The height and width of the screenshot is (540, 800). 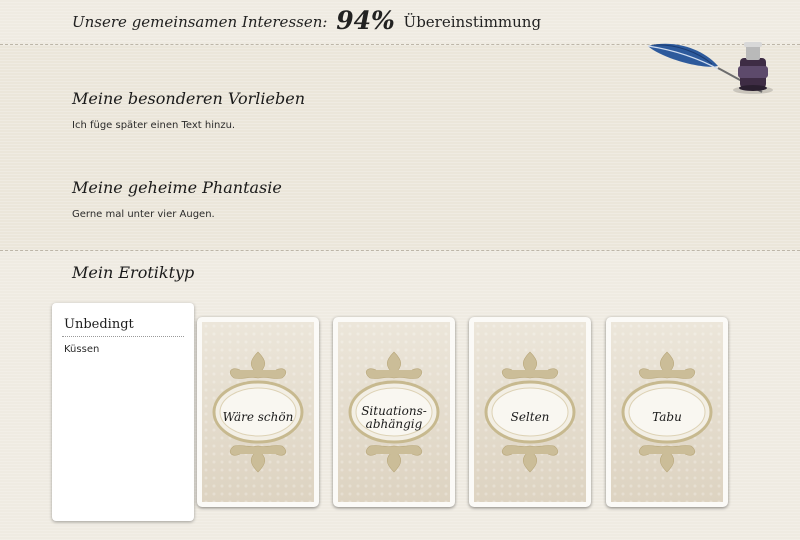 I want to click on panel-divider, so click(x=123, y=336).